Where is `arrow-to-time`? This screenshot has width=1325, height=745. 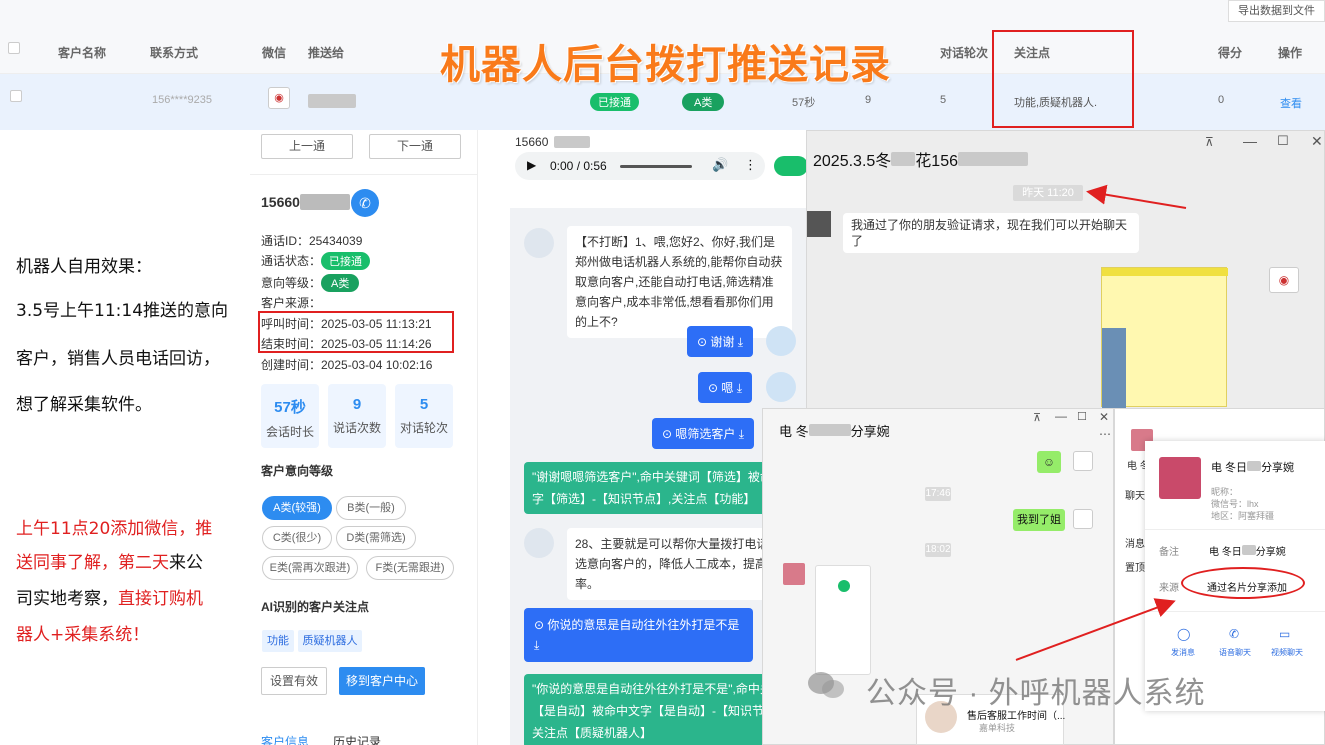
arrow-to-time is located at coordinates (1136, 196).